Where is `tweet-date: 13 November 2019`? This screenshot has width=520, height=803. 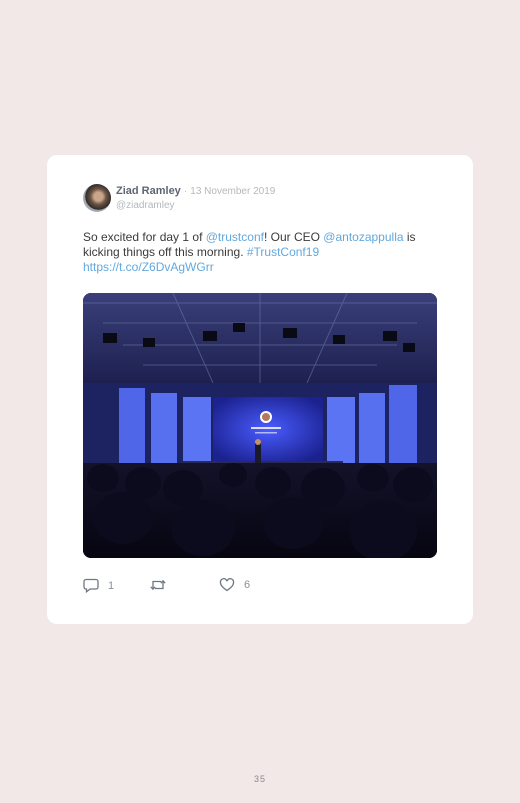 tweet-date: 13 November 2019 is located at coordinates (232, 191).